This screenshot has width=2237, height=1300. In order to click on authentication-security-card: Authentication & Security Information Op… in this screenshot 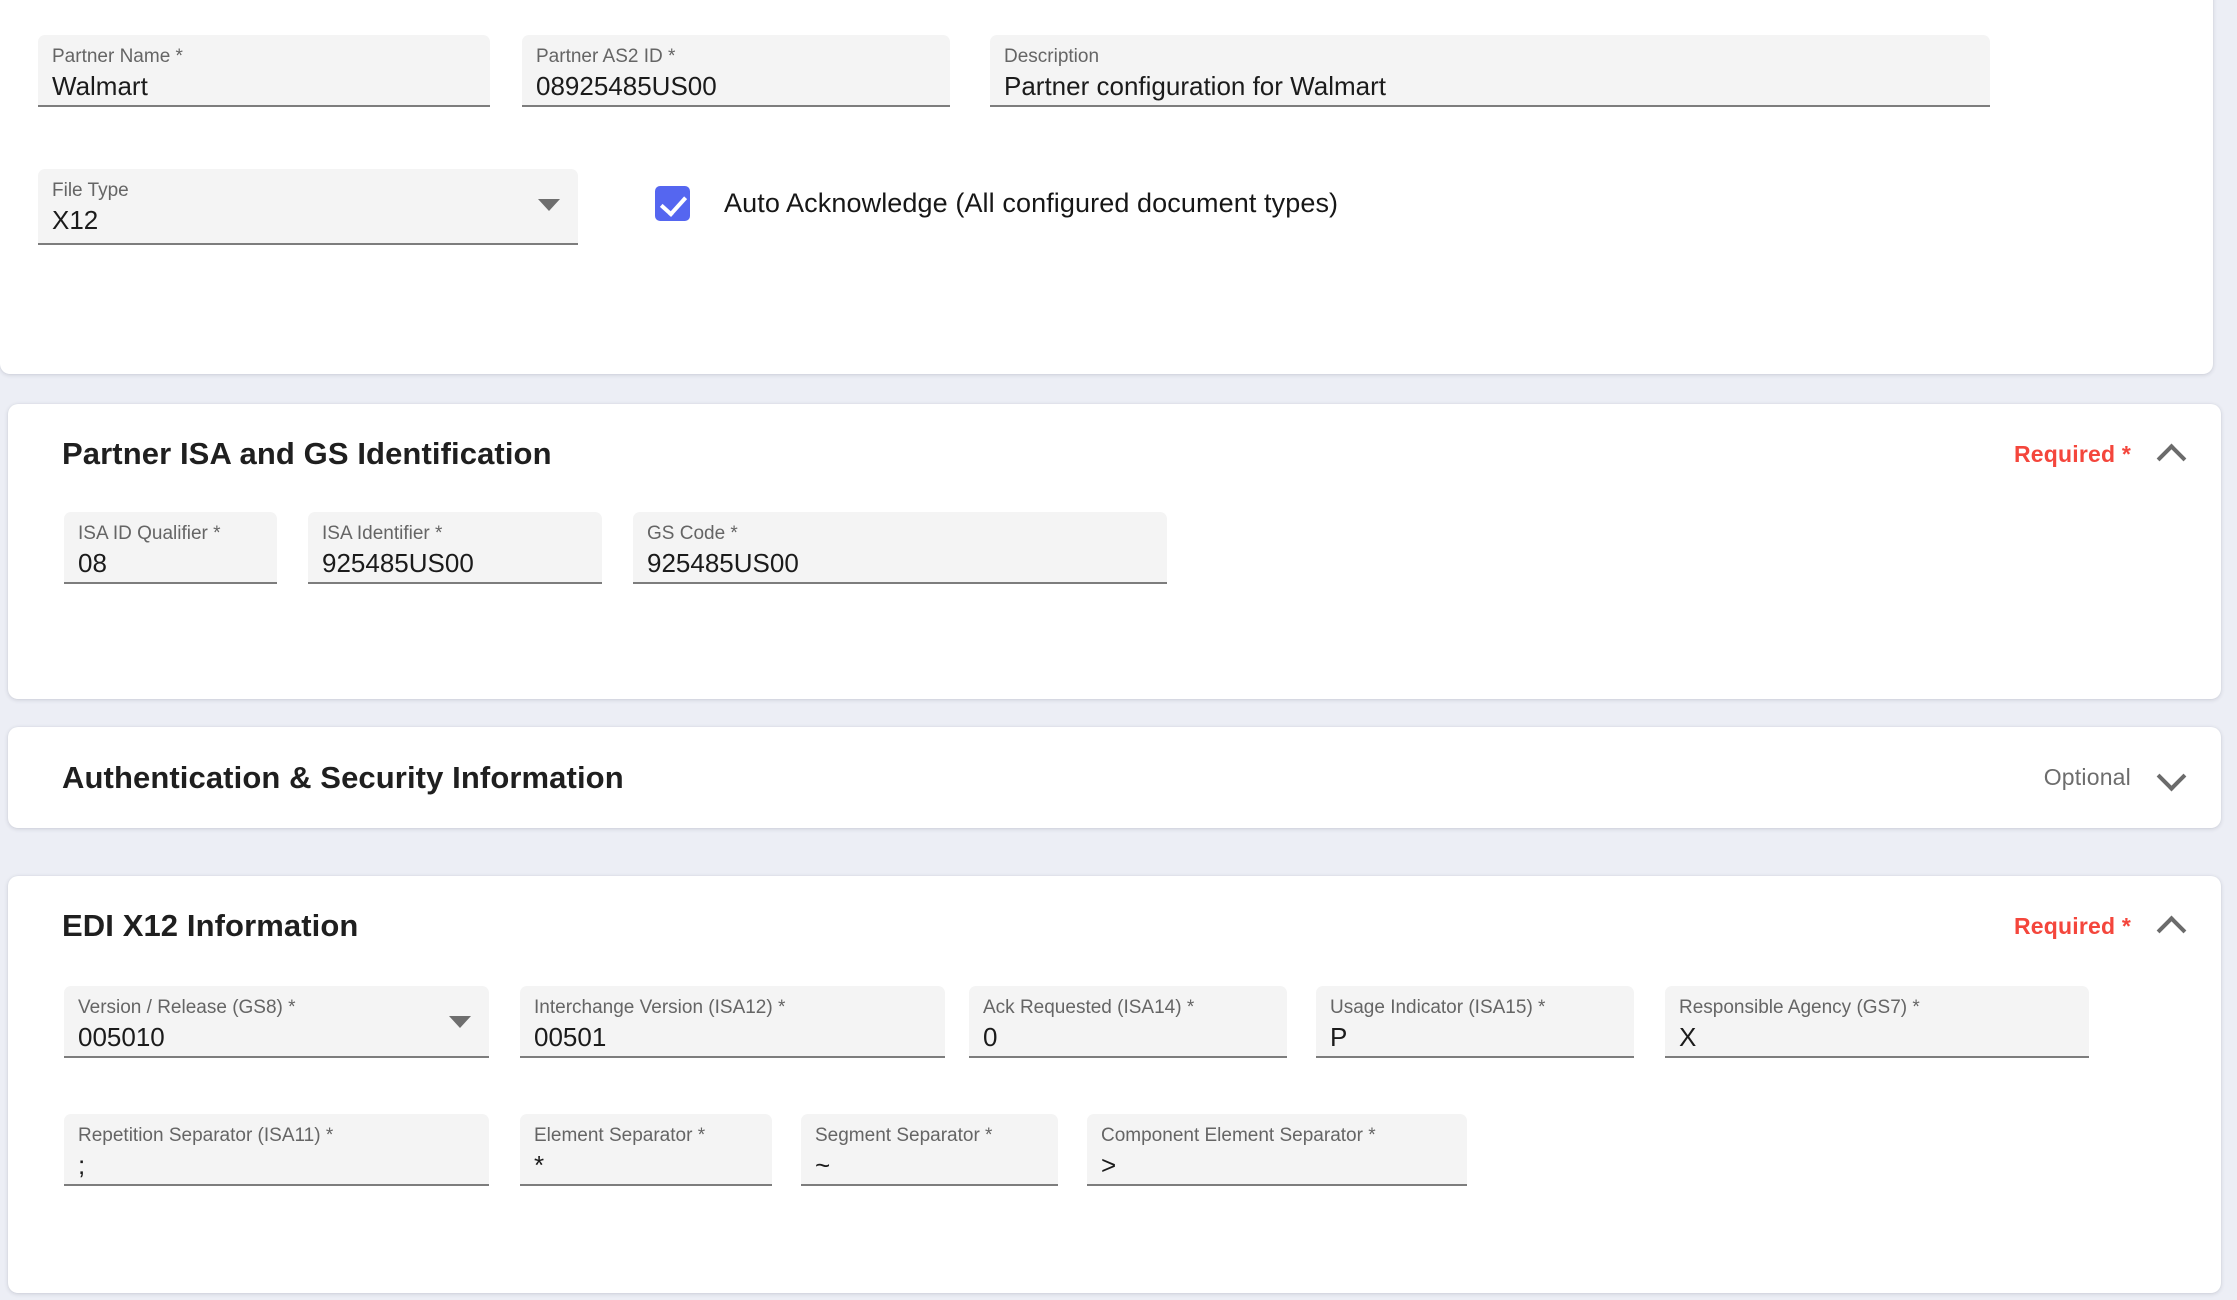, I will do `click(1114, 777)`.